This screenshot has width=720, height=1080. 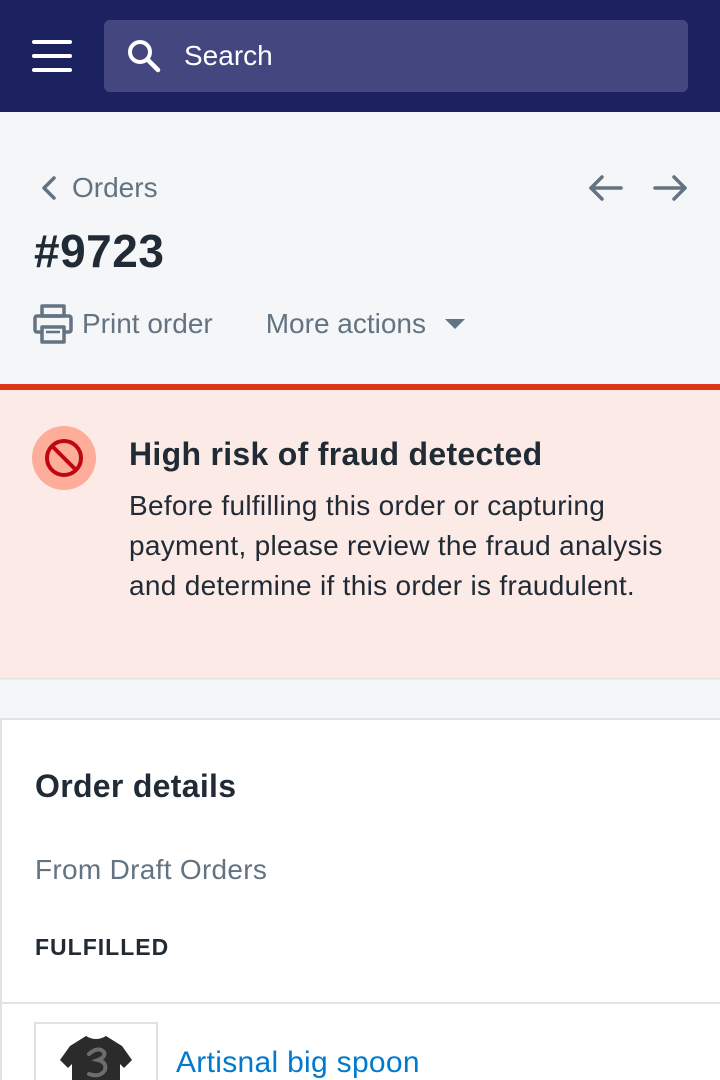 I want to click on search-bar, so click(x=396, y=56).